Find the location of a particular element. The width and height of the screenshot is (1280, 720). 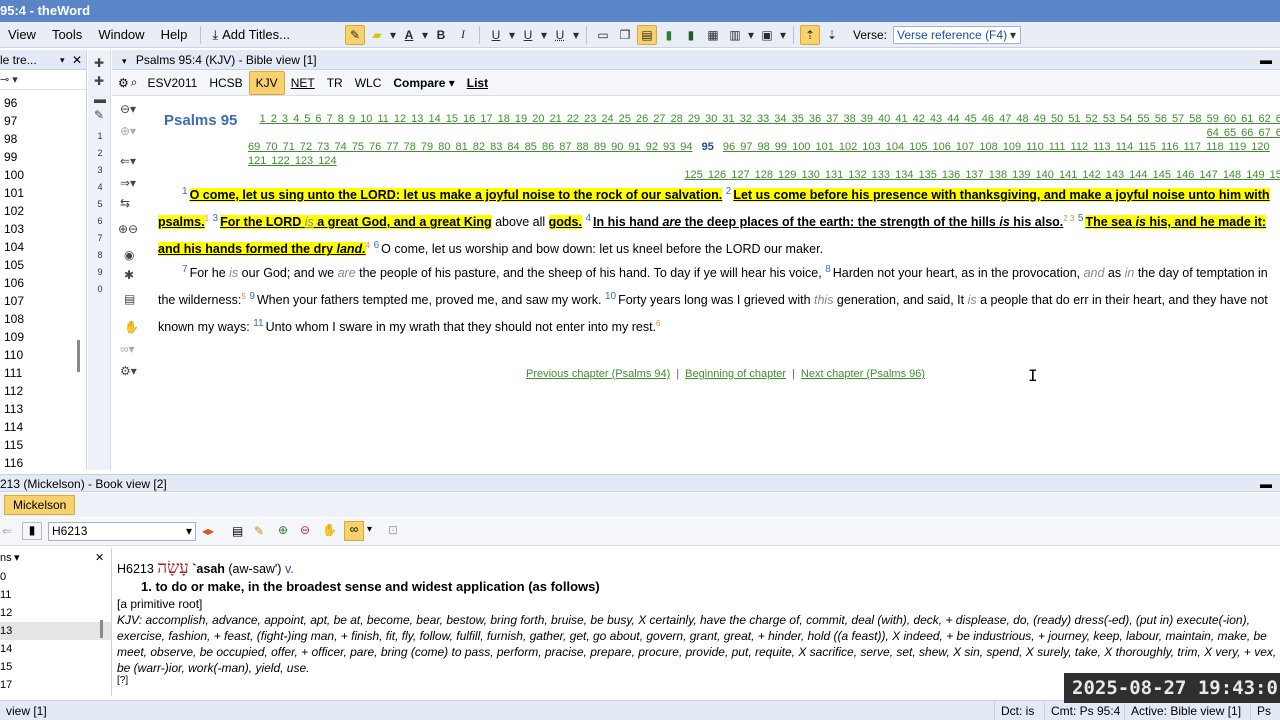

tab-net: NET is located at coordinates (303, 83).